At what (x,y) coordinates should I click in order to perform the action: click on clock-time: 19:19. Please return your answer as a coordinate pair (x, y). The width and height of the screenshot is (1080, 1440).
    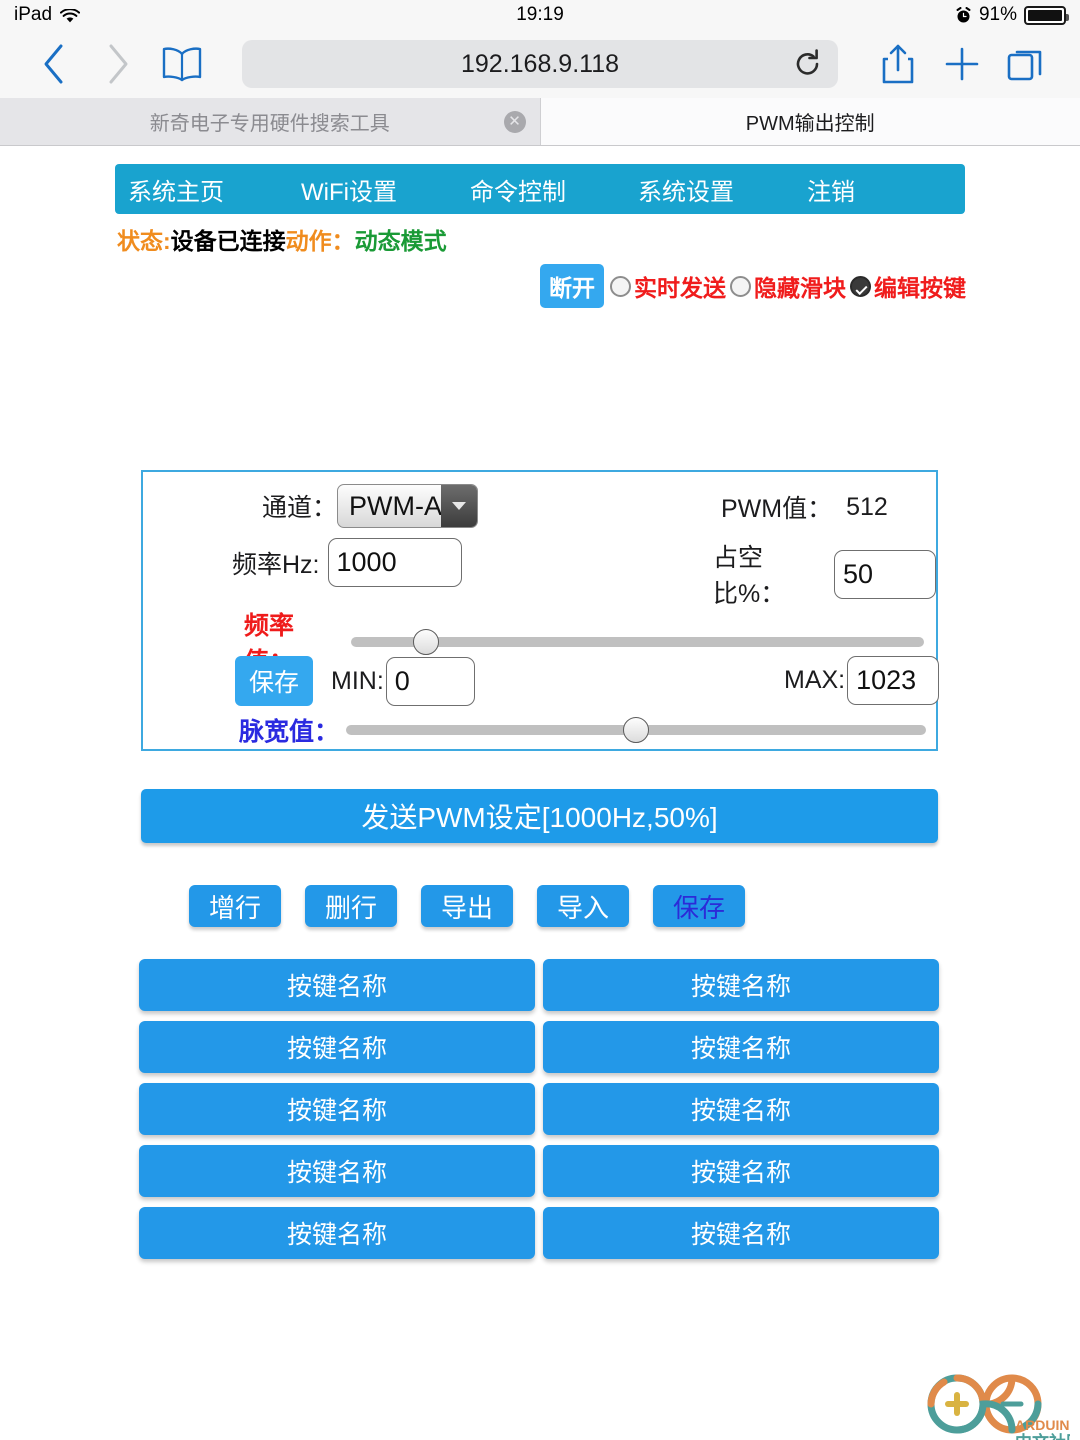
    Looking at the image, I should click on (540, 14).